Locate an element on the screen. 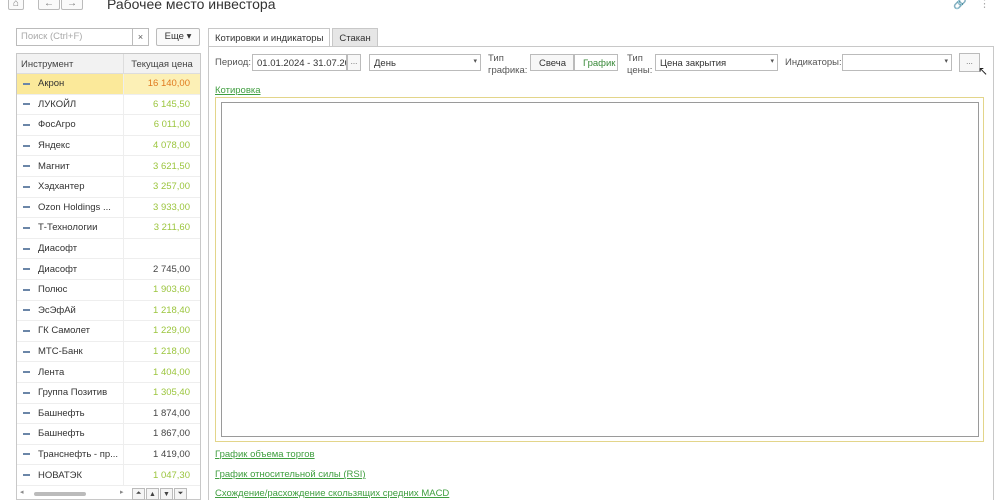 This screenshot has width=1000, height=500. table-row: Акрон 16 140,00 is located at coordinates (108, 84).